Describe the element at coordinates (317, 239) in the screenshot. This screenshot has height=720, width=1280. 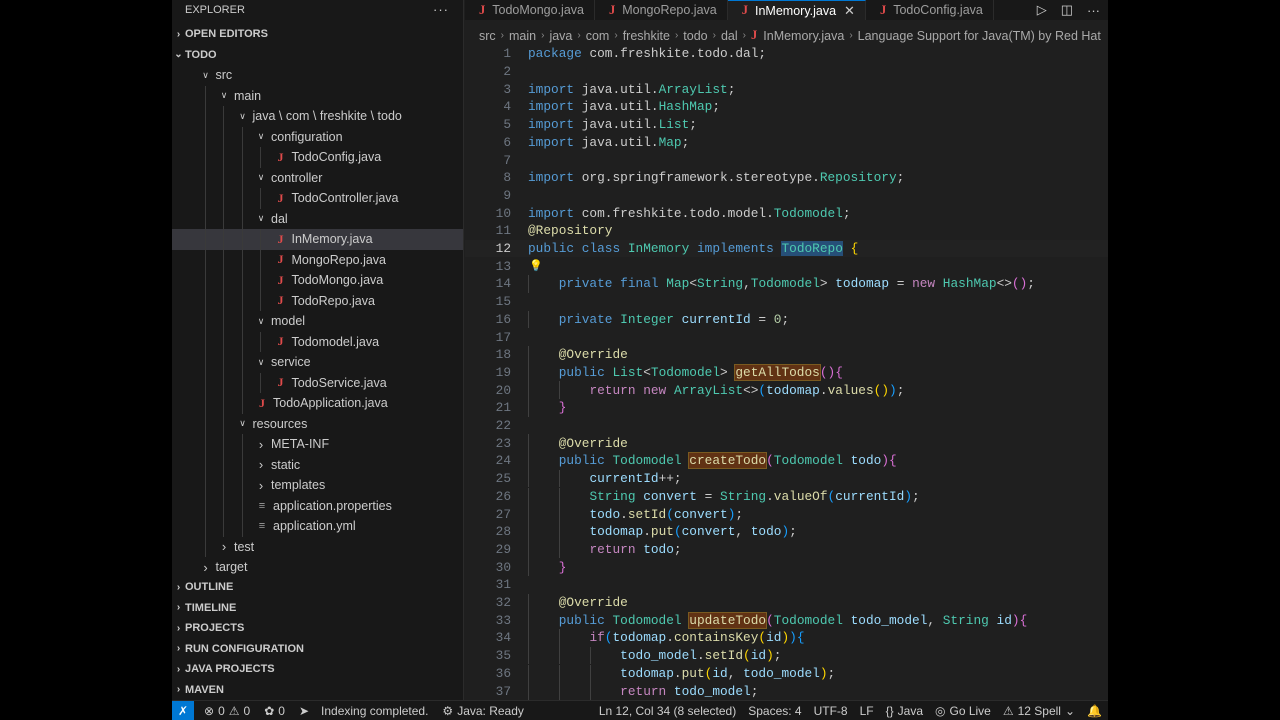
I see `tree-file: J InMemory.java` at that location.